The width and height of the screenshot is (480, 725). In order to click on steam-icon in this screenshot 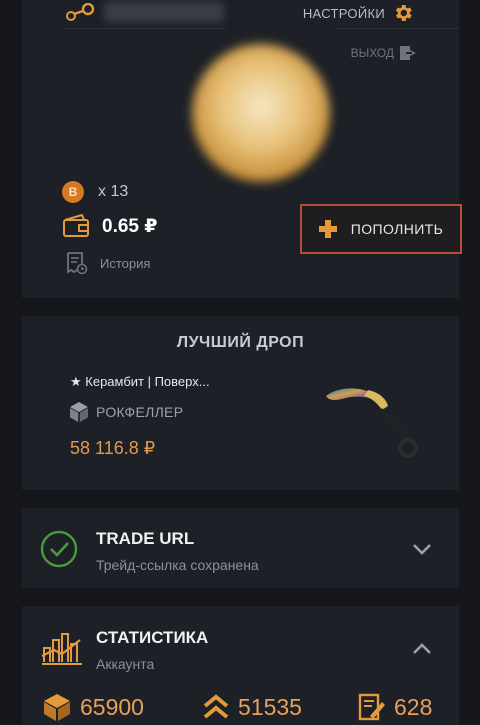, I will do `click(81, 12)`.